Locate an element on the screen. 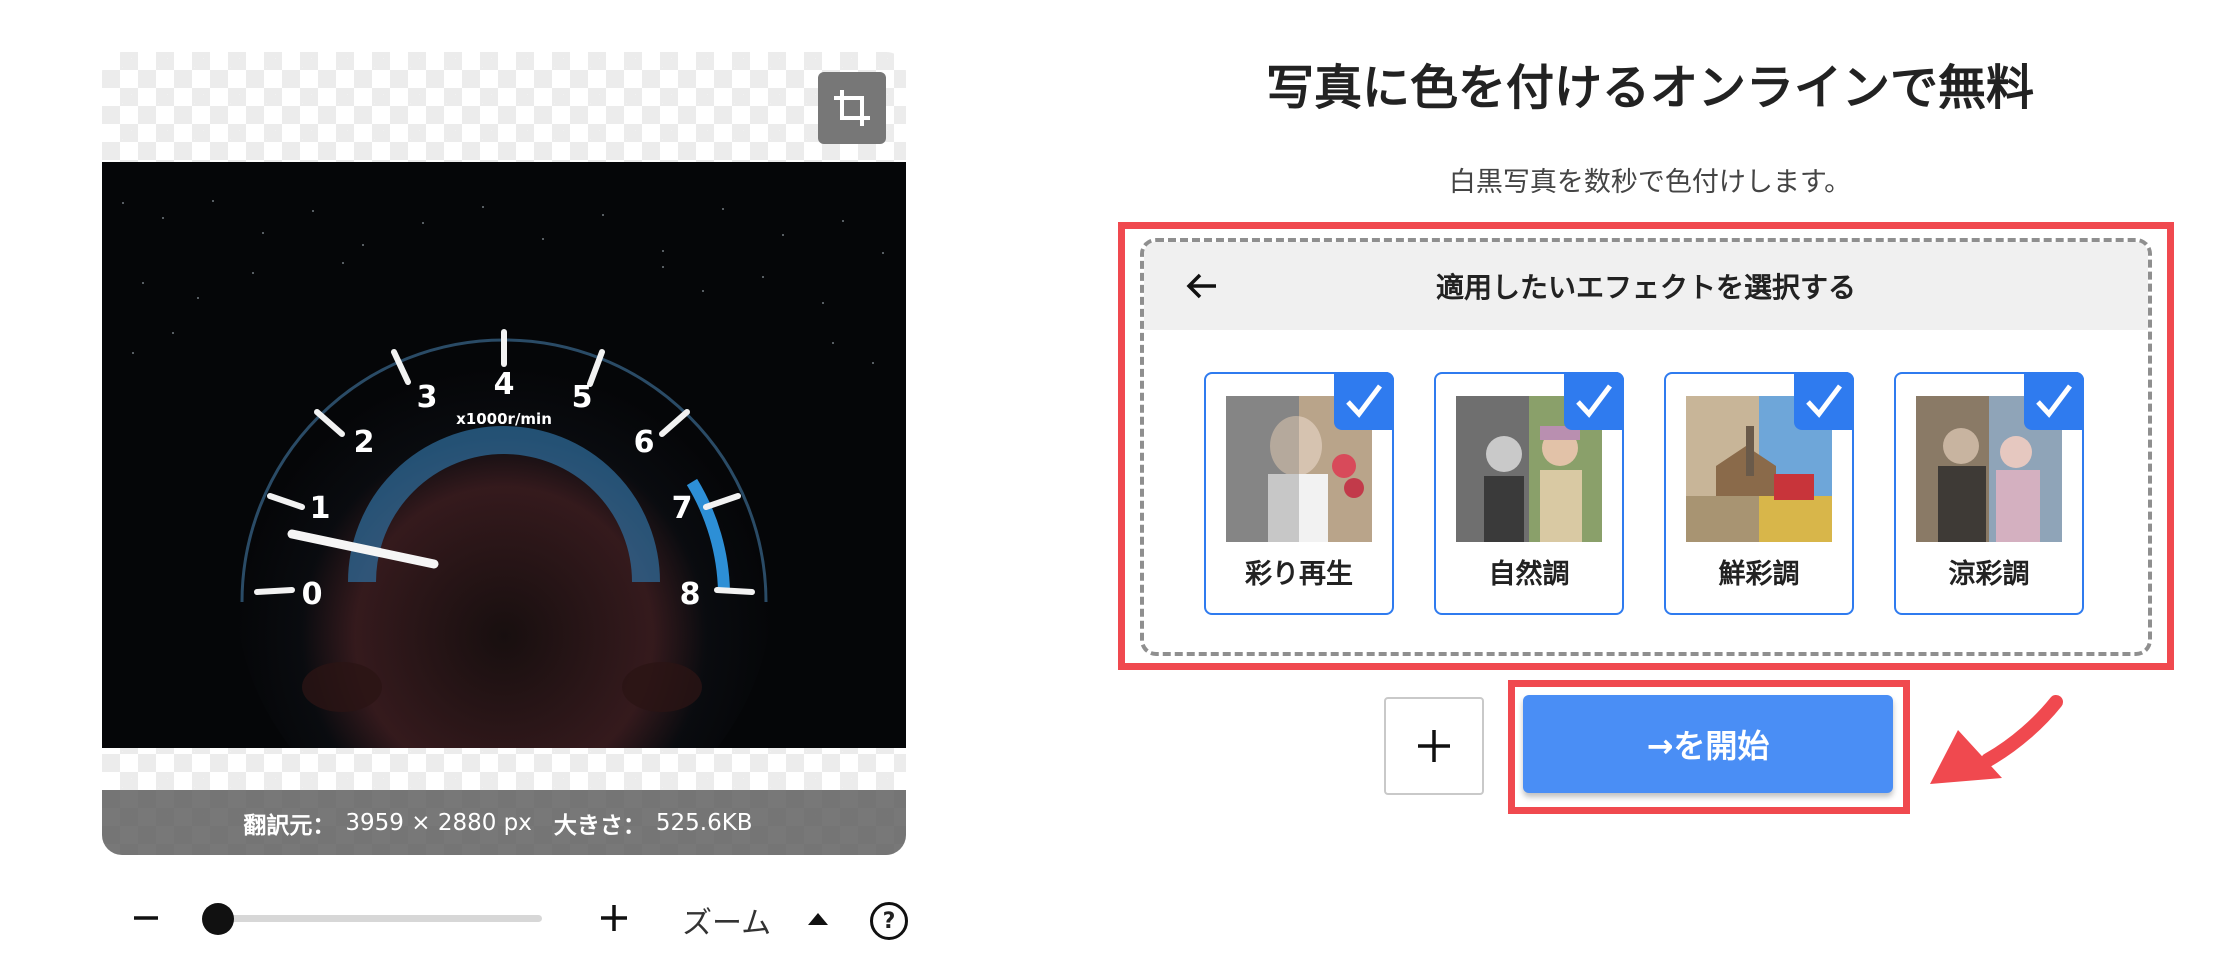 This screenshot has height=956, width=2238. crop-button is located at coordinates (852, 108).